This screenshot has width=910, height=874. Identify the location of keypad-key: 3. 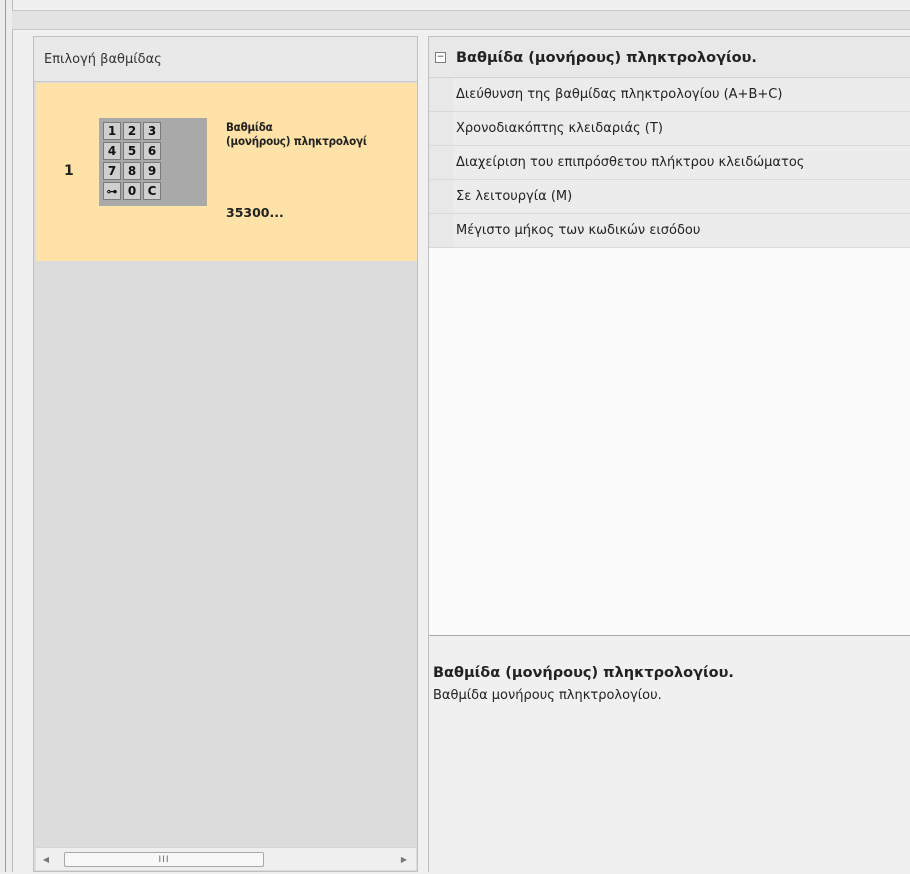
(152, 131).